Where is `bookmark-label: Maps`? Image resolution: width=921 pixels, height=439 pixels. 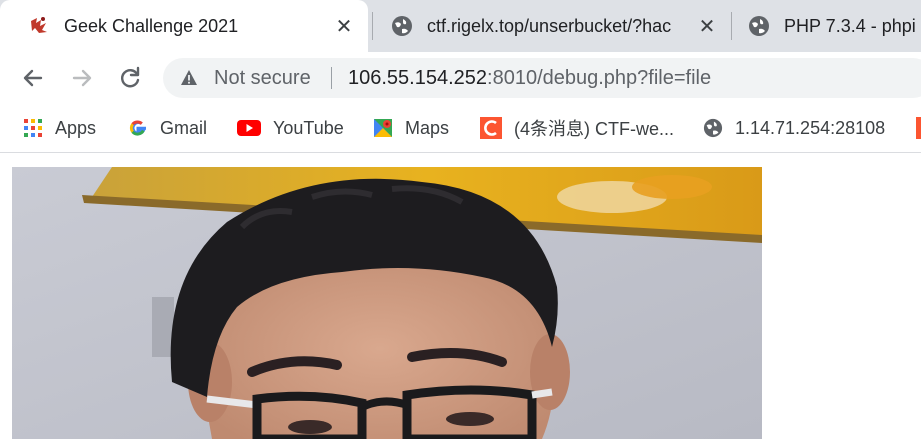
bookmark-label: Maps is located at coordinates (427, 127).